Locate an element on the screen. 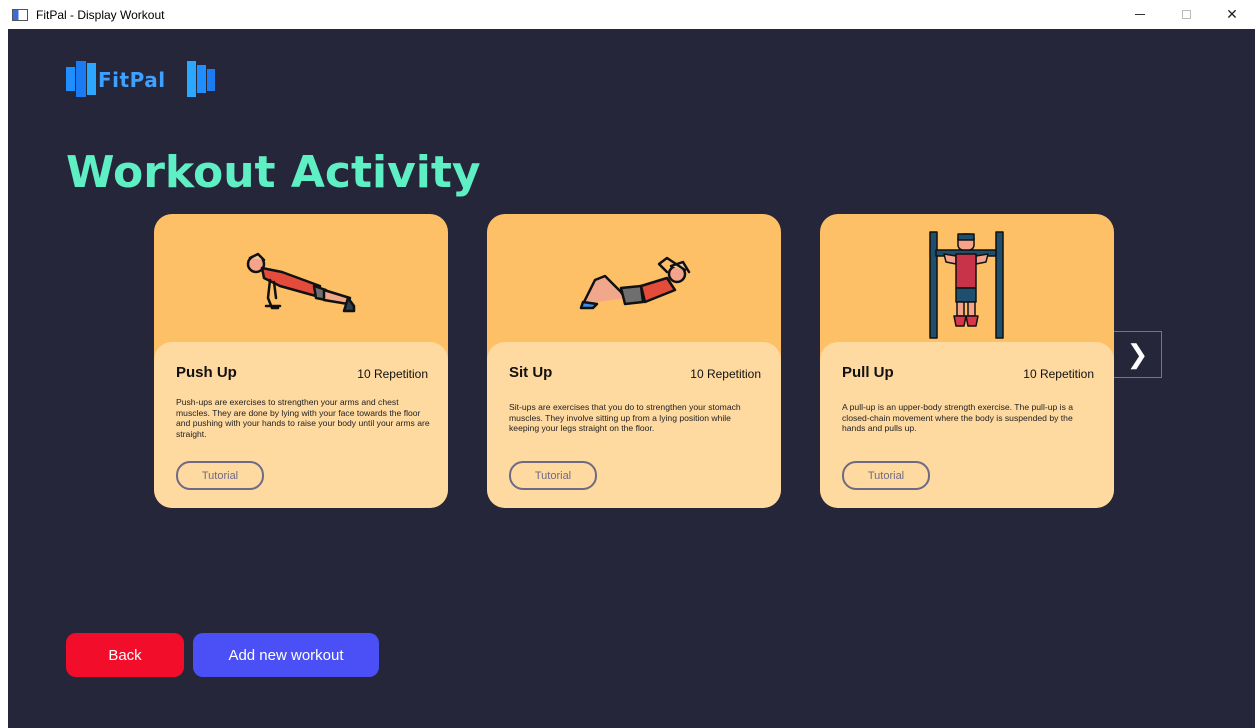 The image size is (1255, 728). fitpal-logo: FitPal is located at coordinates (146, 80).